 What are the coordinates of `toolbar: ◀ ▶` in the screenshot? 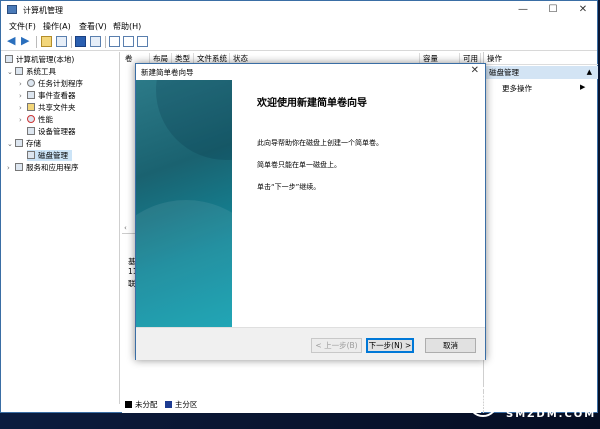 It's located at (299, 42).